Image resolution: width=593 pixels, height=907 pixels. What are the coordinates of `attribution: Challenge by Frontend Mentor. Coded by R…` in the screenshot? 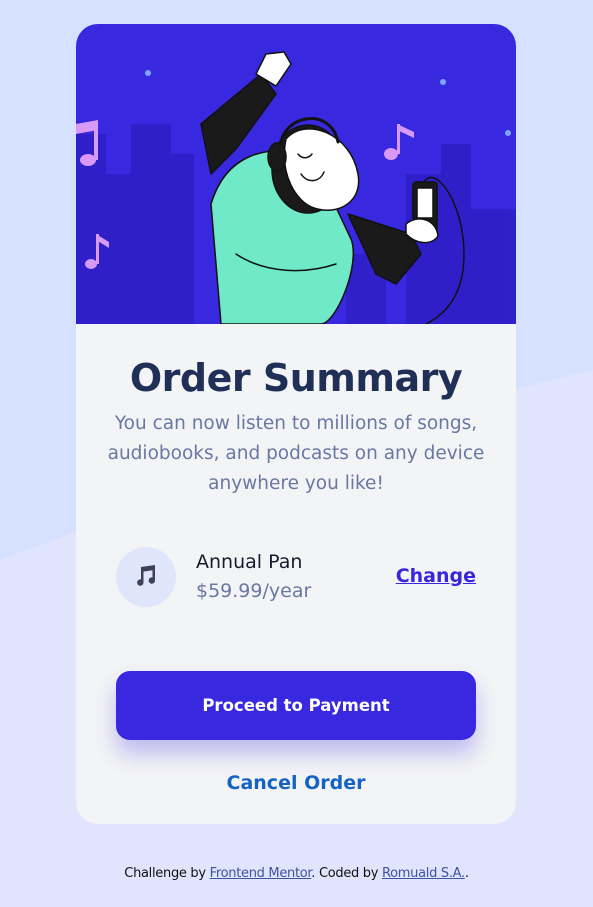 It's located at (296, 873).